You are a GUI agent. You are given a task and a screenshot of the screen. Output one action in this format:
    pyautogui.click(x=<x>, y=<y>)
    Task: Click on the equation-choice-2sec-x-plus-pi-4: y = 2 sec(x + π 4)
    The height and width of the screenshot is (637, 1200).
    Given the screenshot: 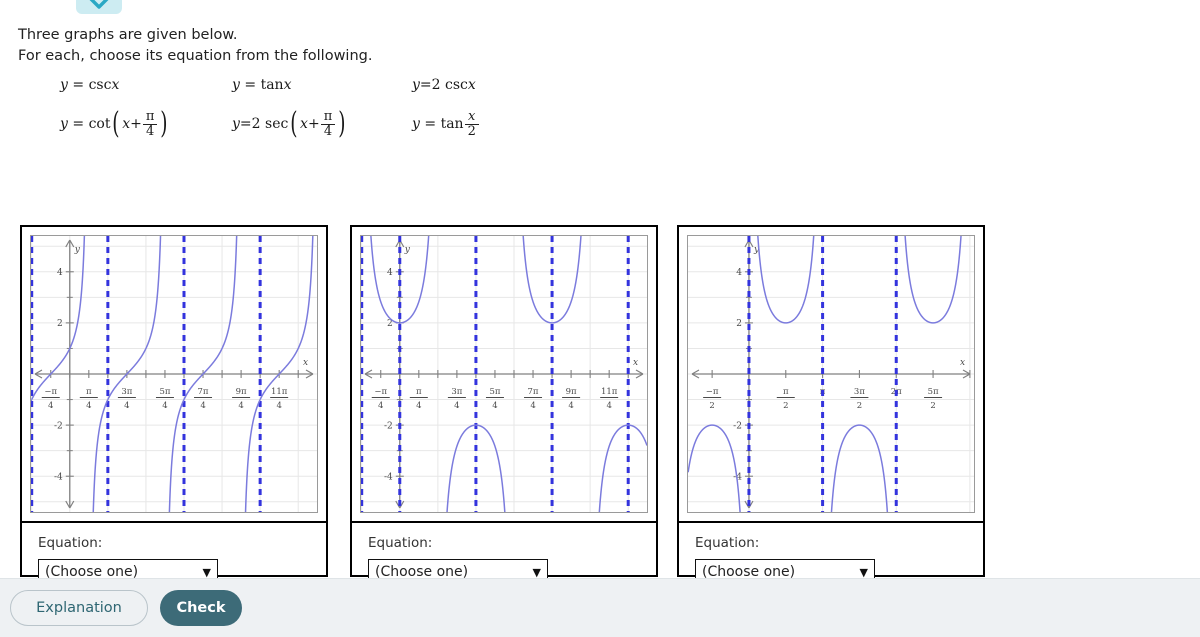 What is the action you would take?
    pyautogui.click(x=289, y=124)
    